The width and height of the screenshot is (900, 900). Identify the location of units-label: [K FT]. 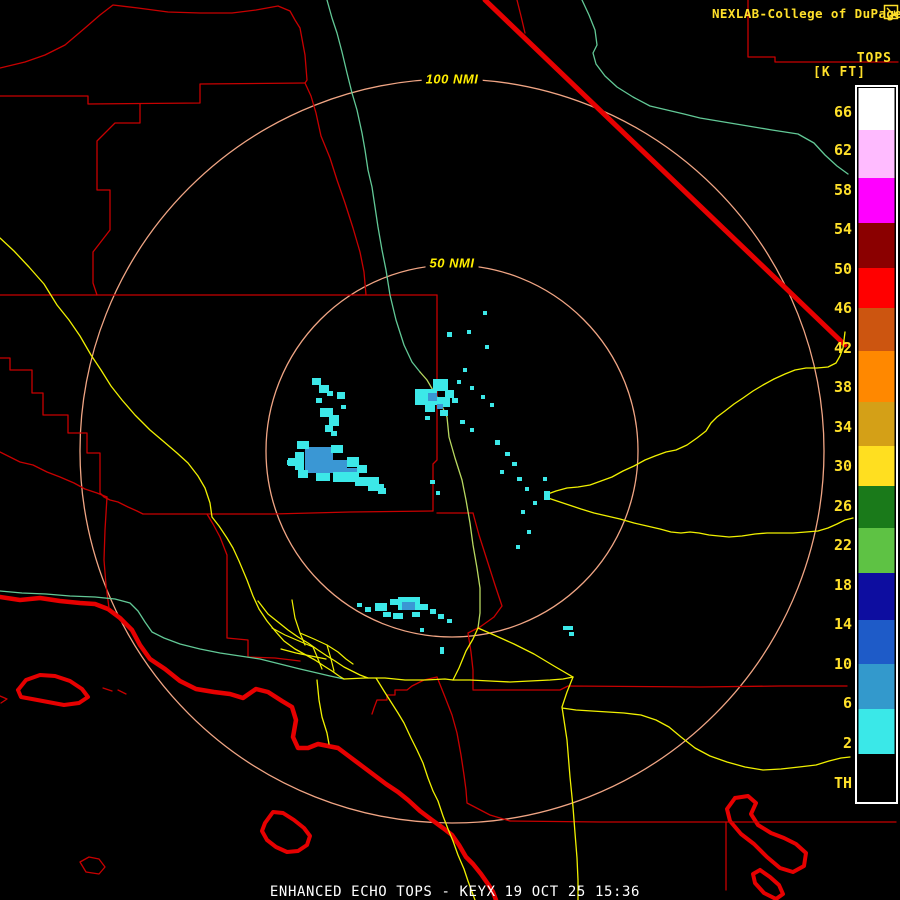
(839, 72).